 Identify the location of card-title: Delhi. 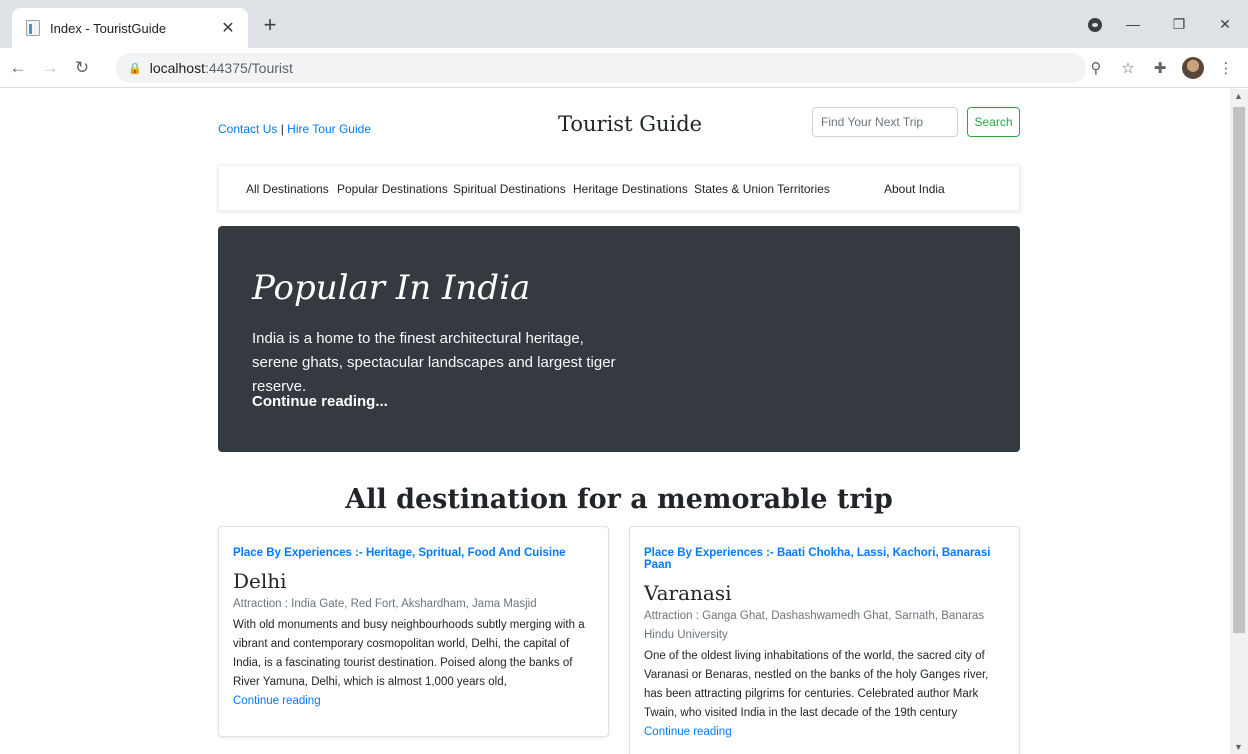
(260, 581).